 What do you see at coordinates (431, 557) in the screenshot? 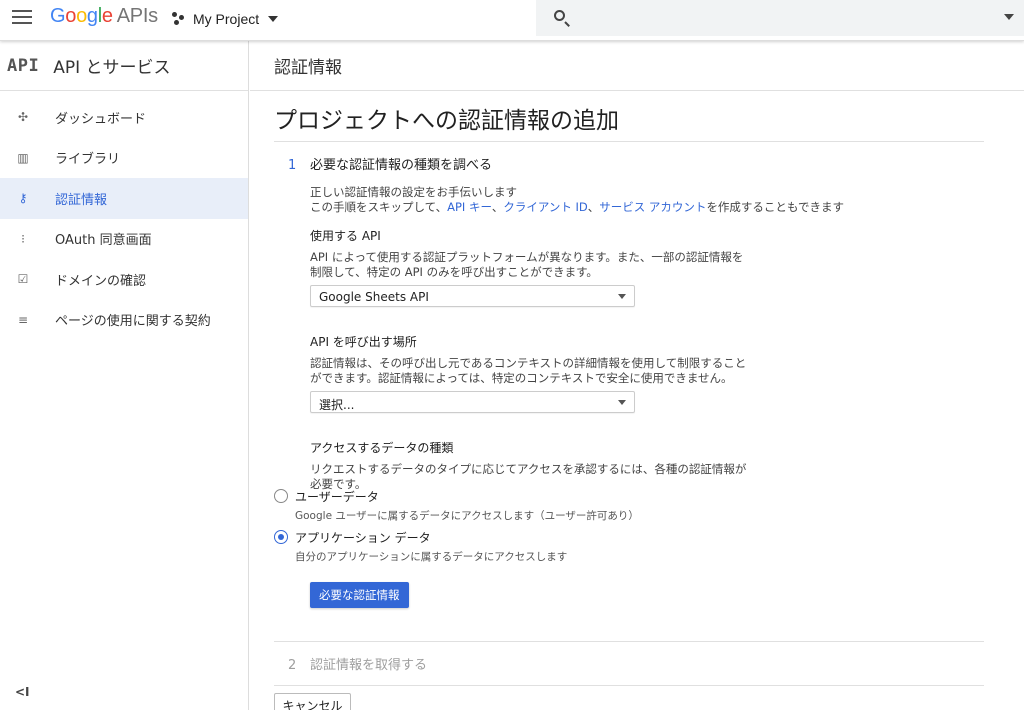
I see `radio-description: 自分のアプリケーションに属するデータにアクセスします` at bounding box center [431, 557].